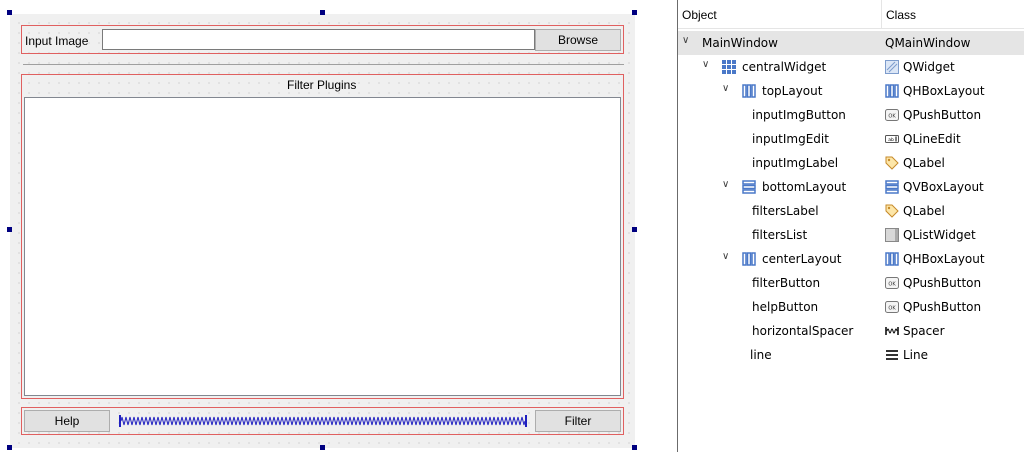 Image resolution: width=1024 pixels, height=452 pixels. Describe the element at coordinates (851, 187) in the screenshot. I see `tree-row: ∨ bottomLayout QVBoxLayout` at that location.